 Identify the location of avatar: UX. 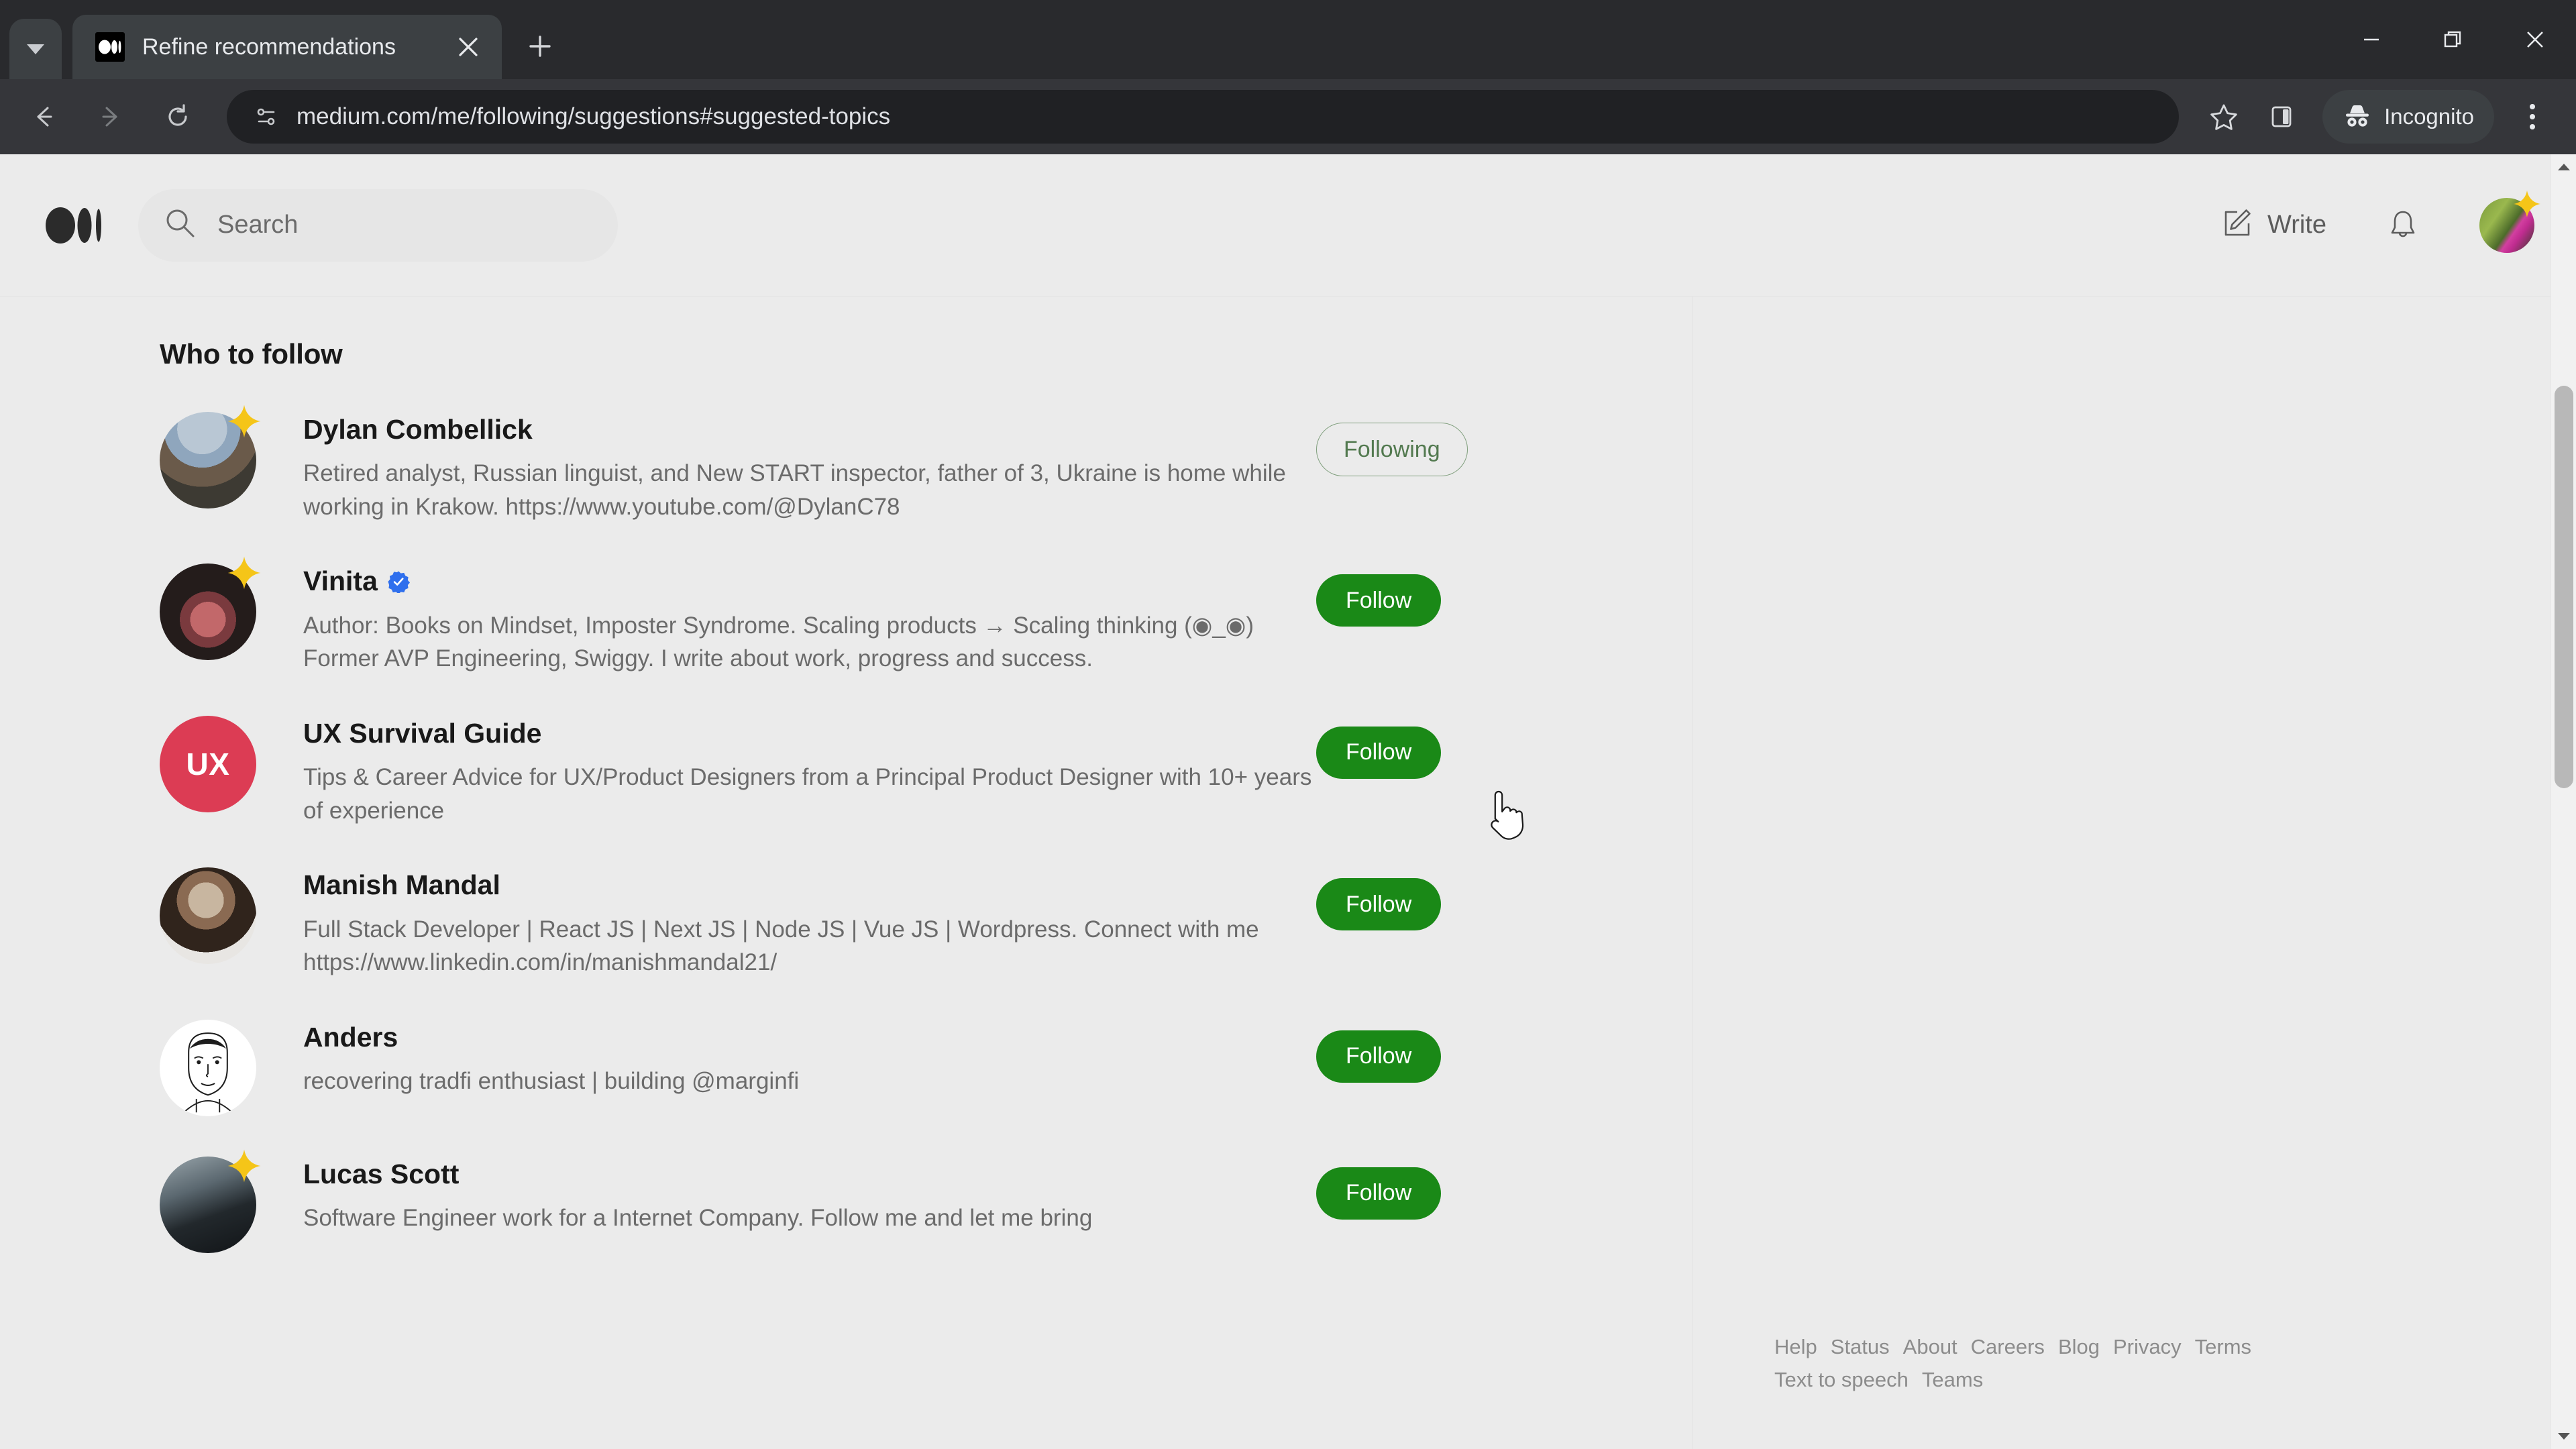
(208, 763).